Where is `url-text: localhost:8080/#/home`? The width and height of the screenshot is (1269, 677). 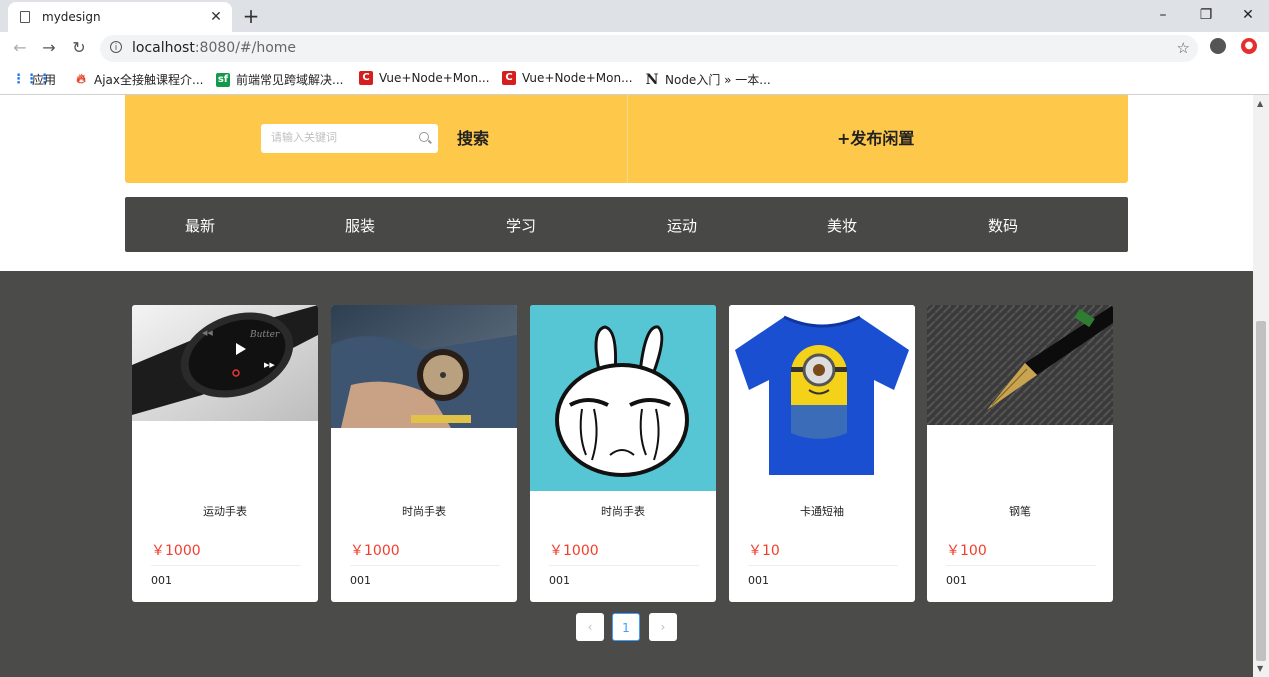
url-text: localhost:8080/#/home is located at coordinates (214, 48).